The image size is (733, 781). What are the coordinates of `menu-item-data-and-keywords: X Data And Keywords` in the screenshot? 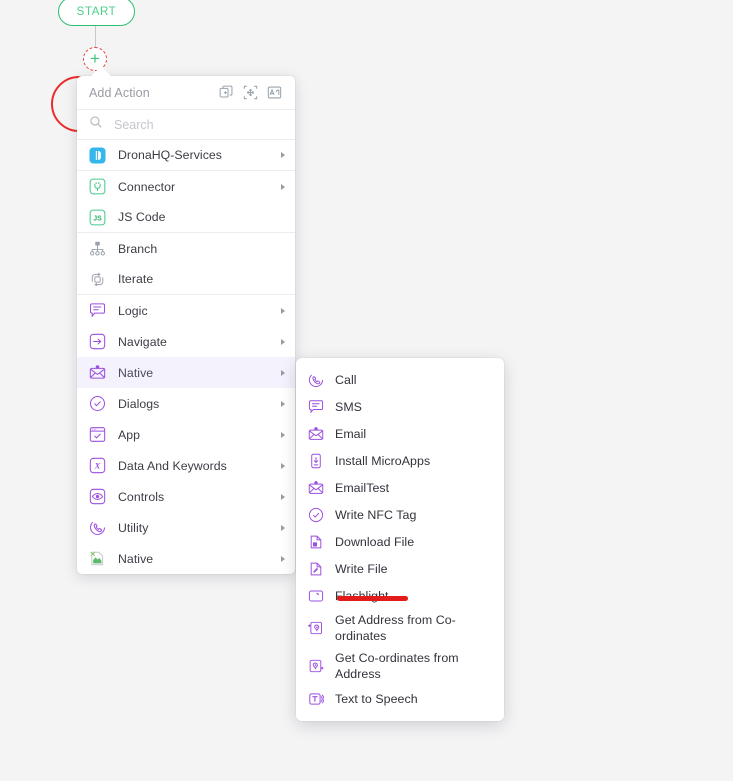 It's located at (186, 465).